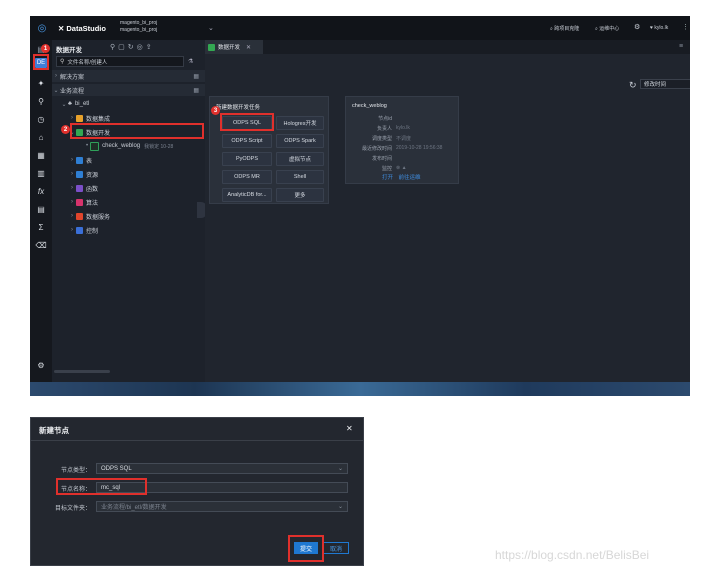 The image size is (709, 577). I want to click on algorithm-icon, so click(79, 202).